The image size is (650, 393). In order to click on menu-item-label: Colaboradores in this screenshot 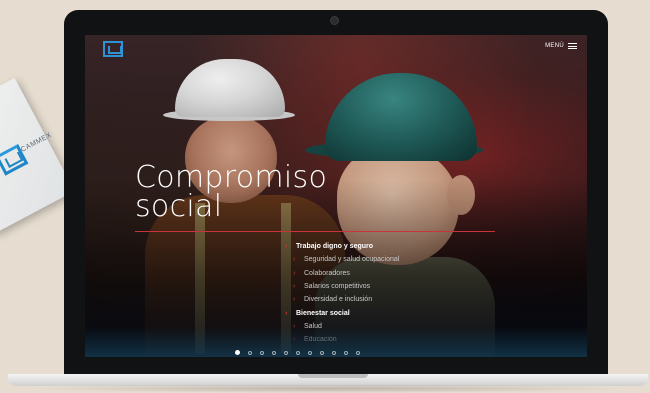, I will do `click(327, 273)`.